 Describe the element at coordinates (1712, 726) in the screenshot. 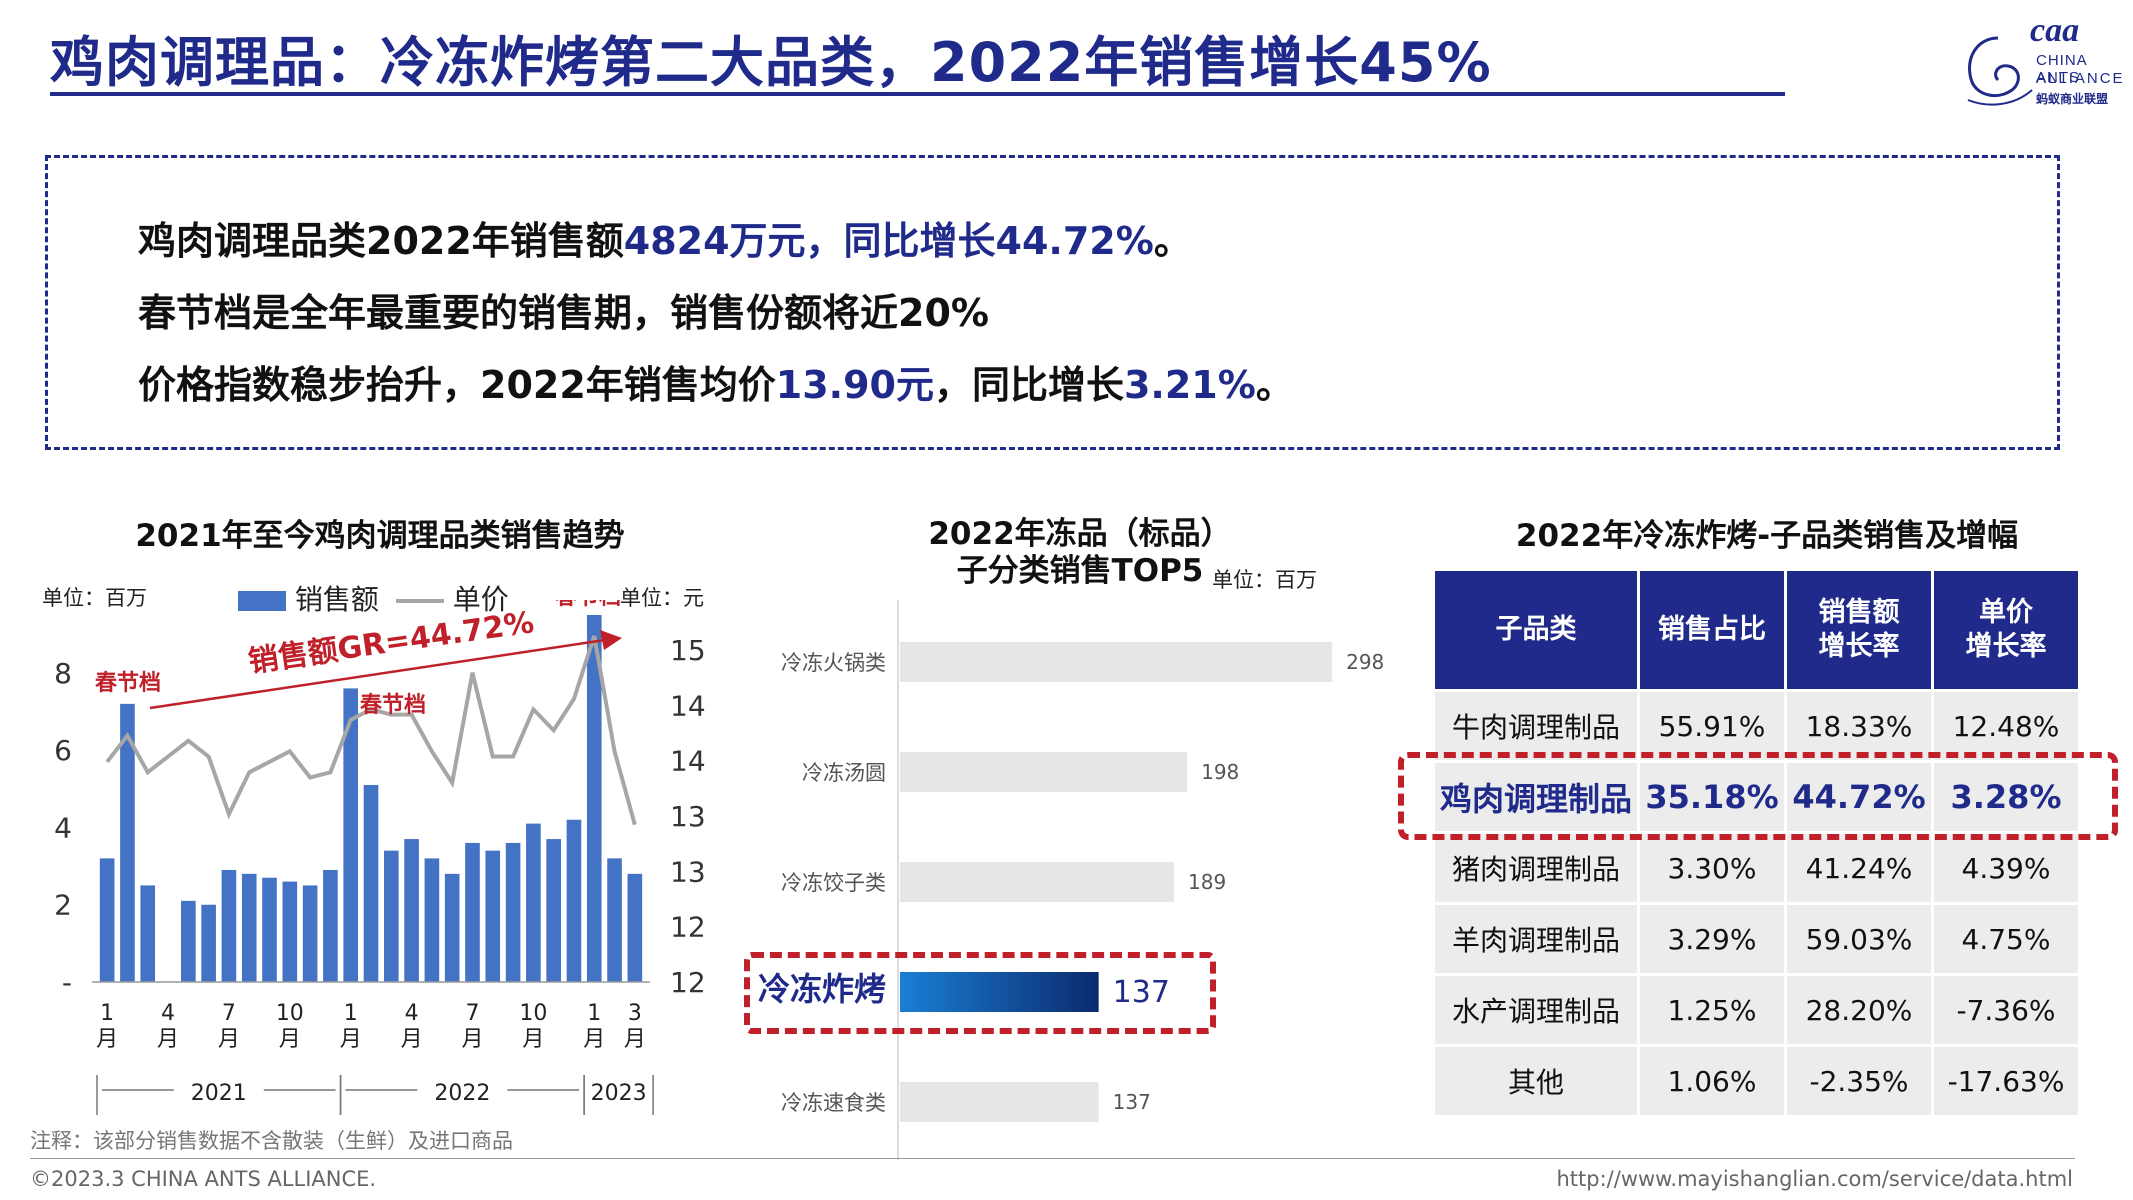

I see `table-cell: 55.91%` at that location.